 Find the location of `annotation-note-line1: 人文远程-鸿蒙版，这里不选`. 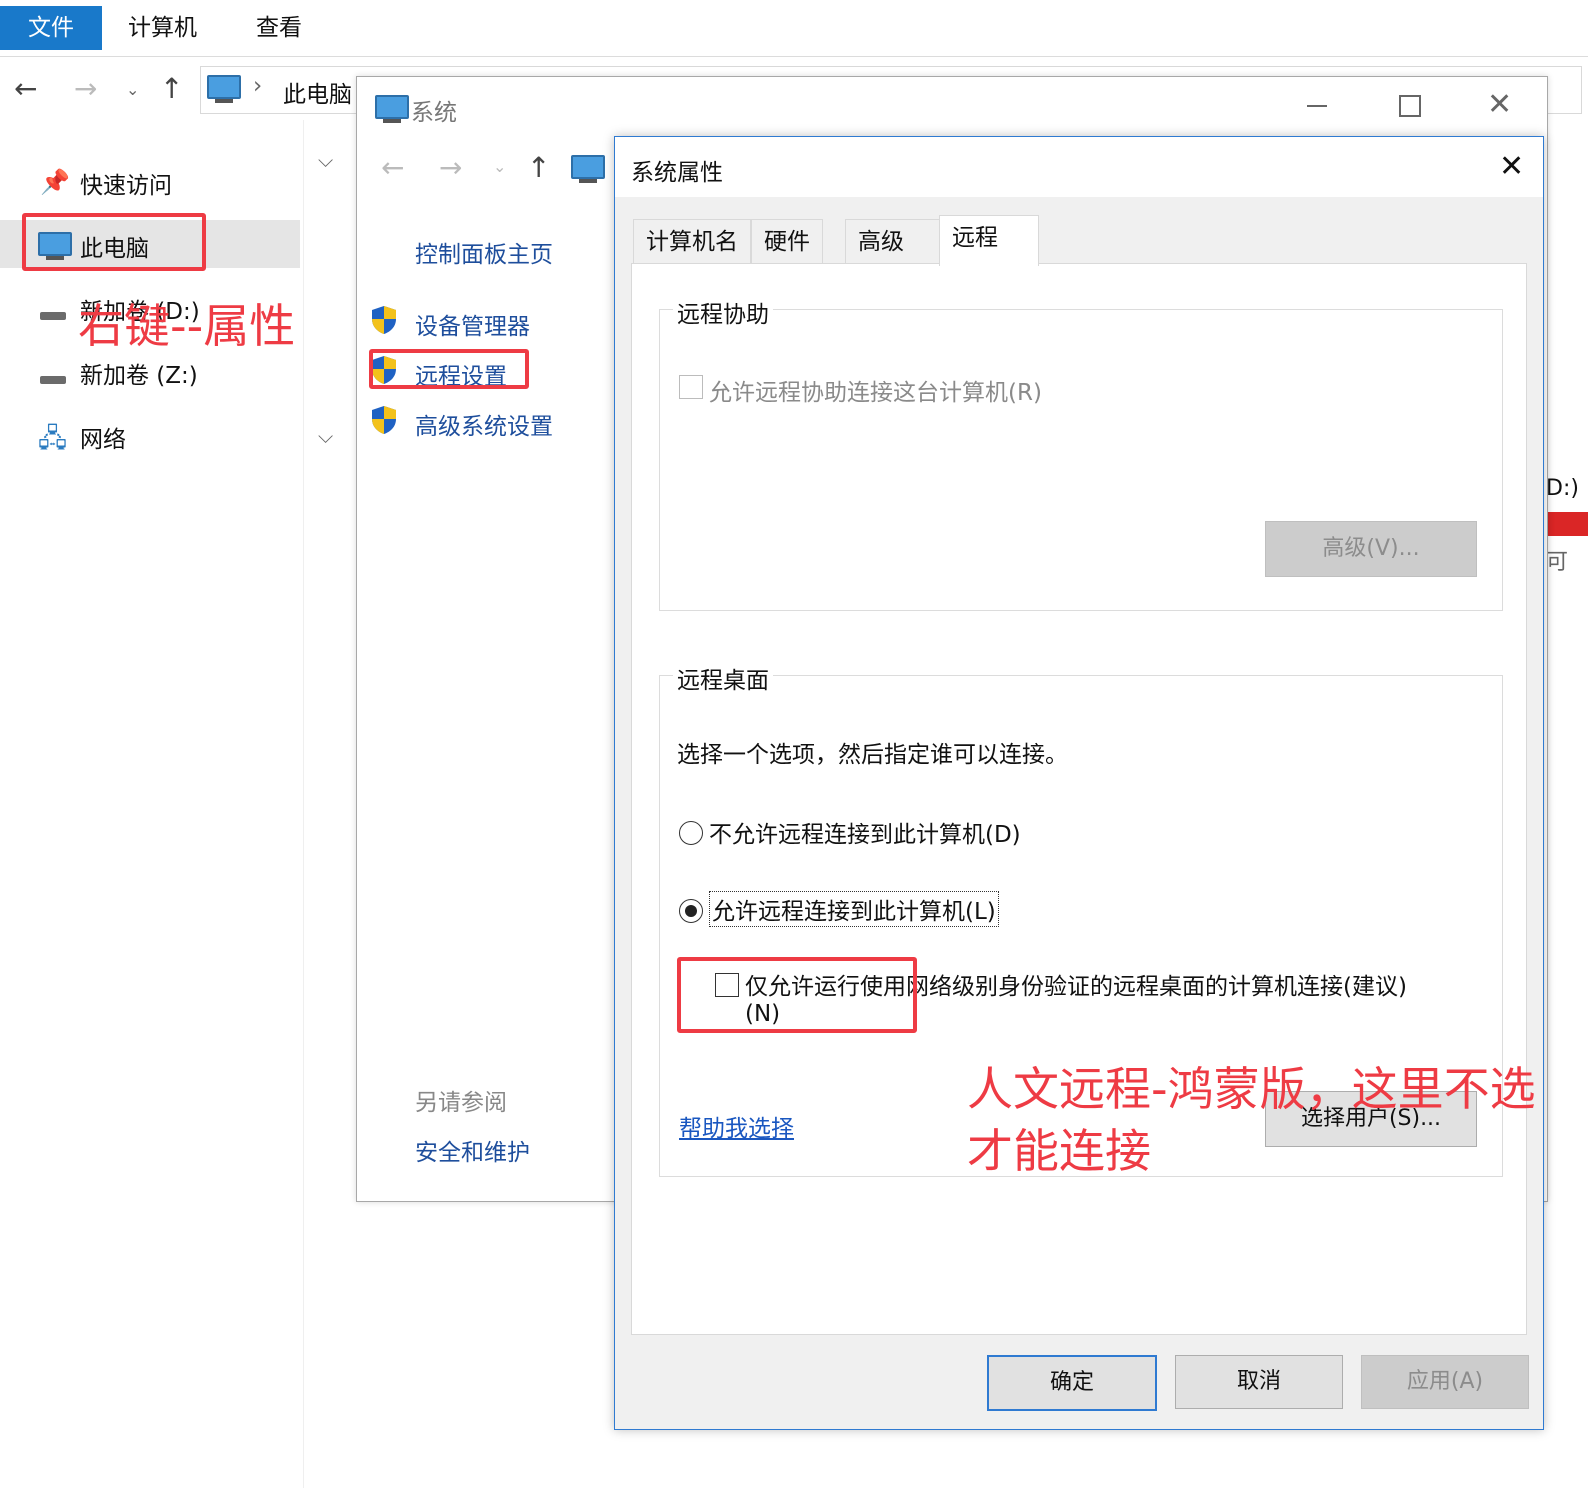

annotation-note-line1: 人文远程-鸿蒙版，这里不选 is located at coordinates (1251, 1089).